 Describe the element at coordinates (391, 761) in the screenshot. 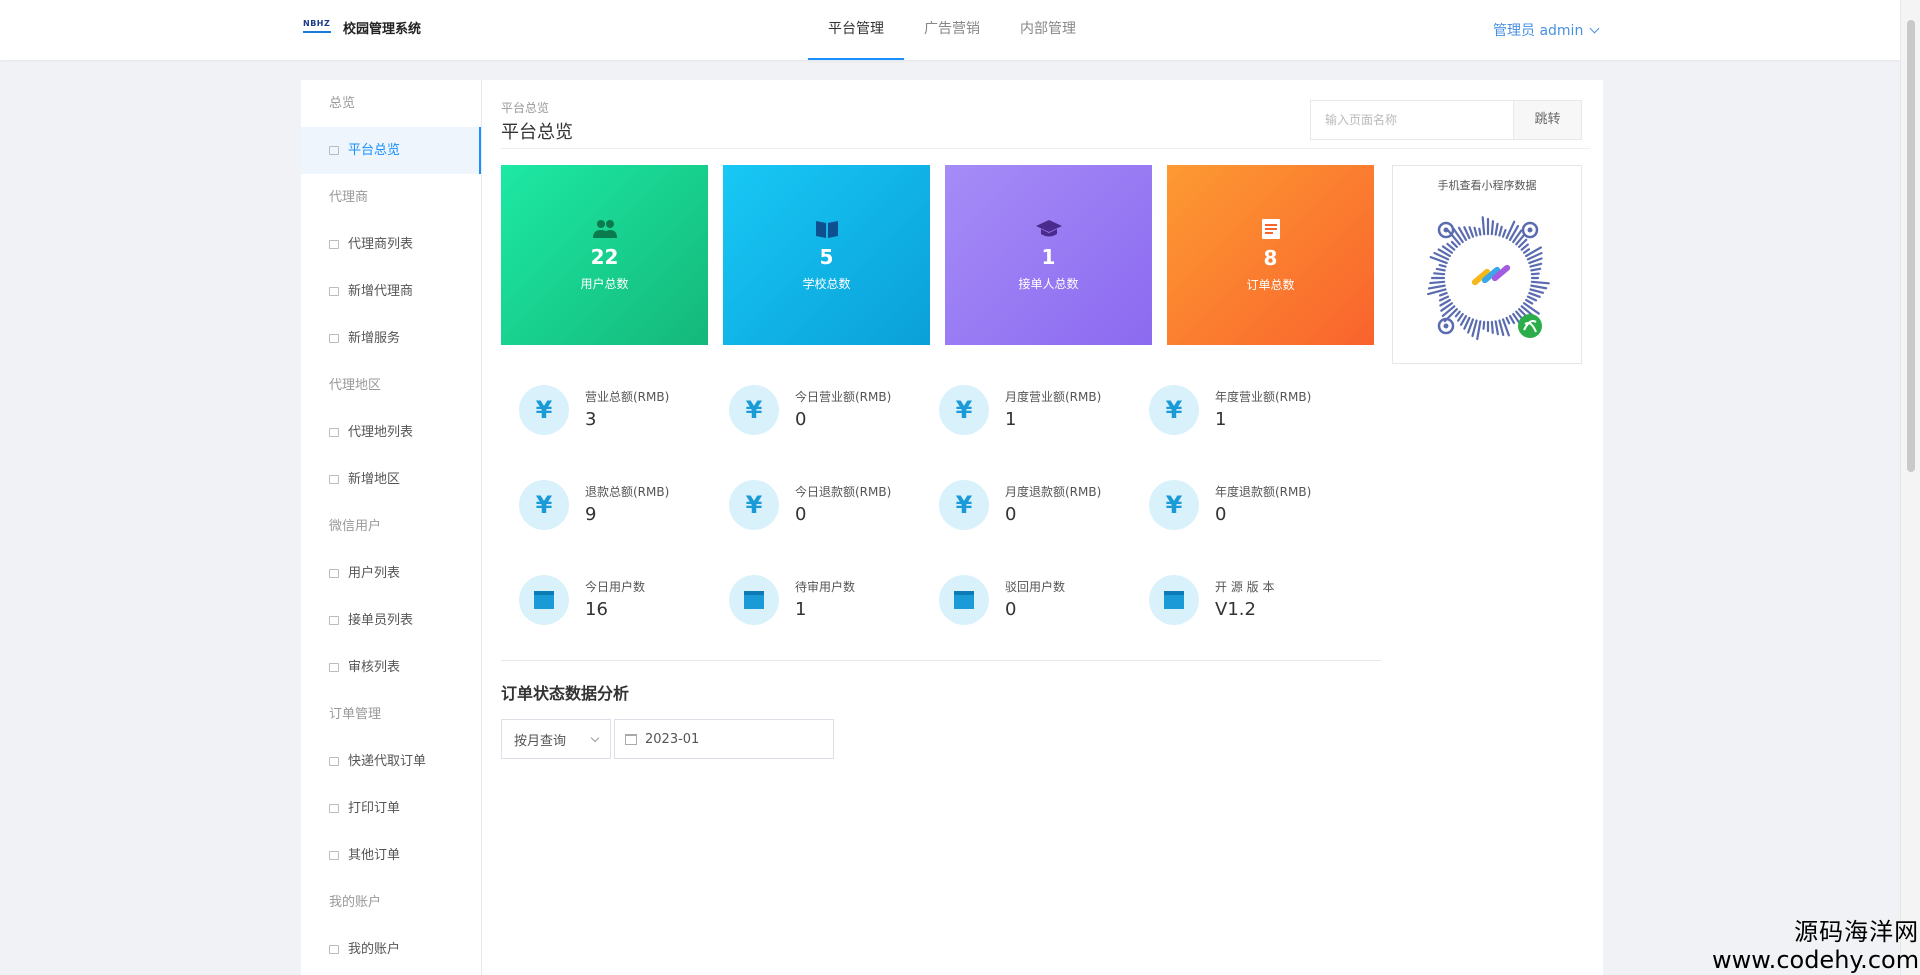

I see `sidebar-item: 快递代取订单` at that location.